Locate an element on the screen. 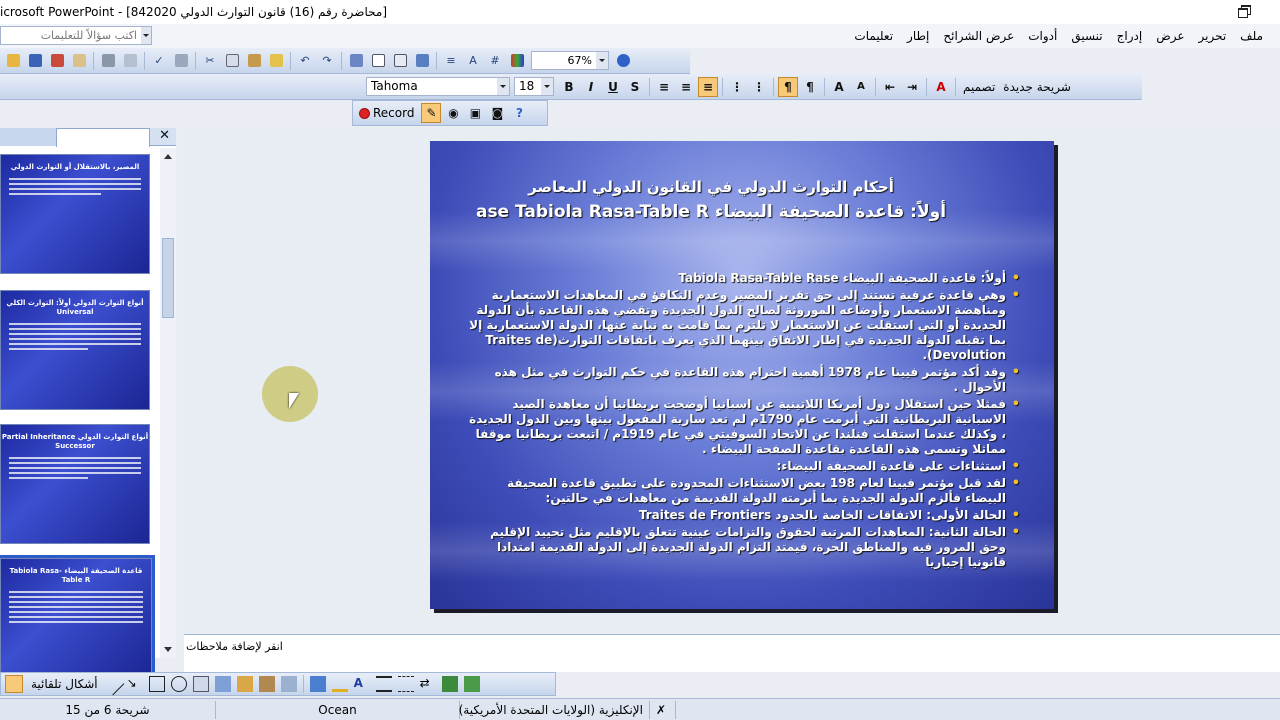  wordart-icon is located at coordinates (222, 684).